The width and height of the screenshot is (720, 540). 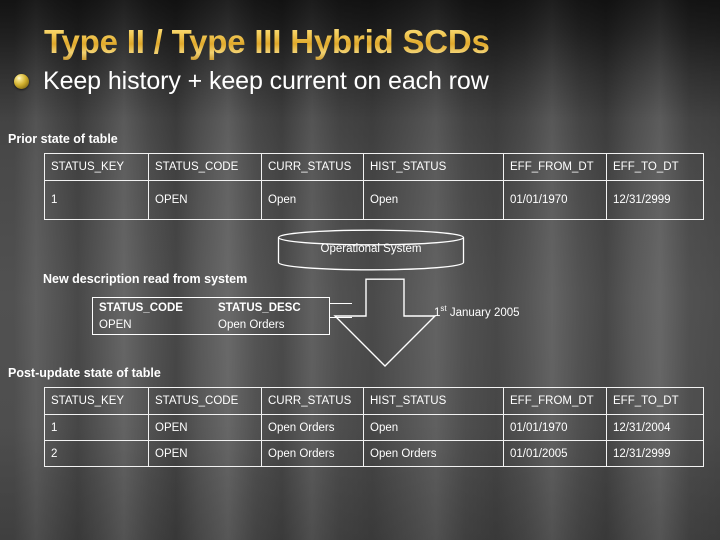 What do you see at coordinates (433, 453) in the screenshot?
I see `cell-hist-status: Open Orders` at bounding box center [433, 453].